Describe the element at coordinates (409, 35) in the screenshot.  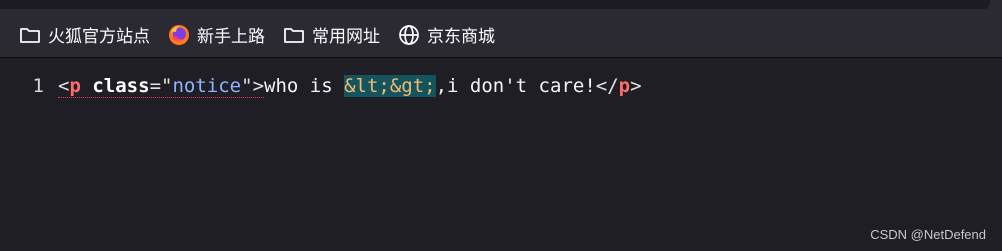
I see `globe-icon` at that location.